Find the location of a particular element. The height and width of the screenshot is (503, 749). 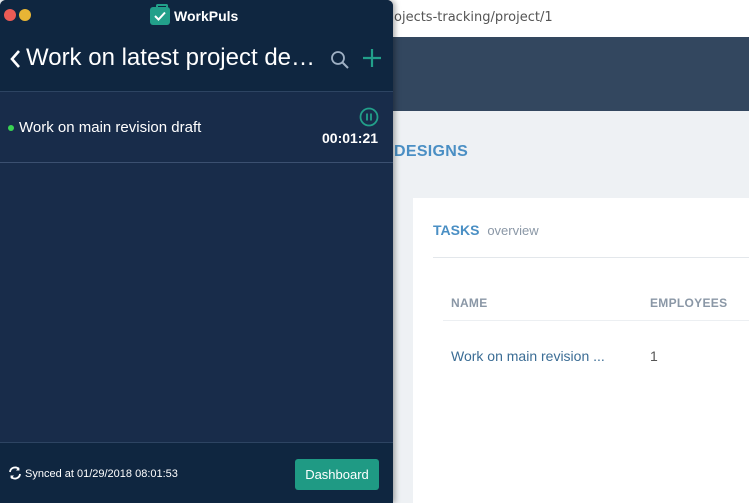

task-timer: 00:01:21 is located at coordinates (350, 138).